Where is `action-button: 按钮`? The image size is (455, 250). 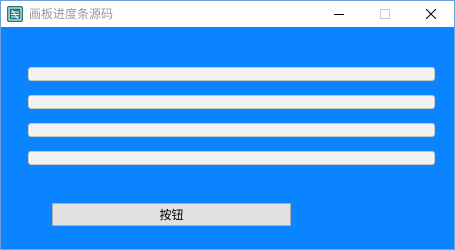
action-button: 按钮 is located at coordinates (171, 214).